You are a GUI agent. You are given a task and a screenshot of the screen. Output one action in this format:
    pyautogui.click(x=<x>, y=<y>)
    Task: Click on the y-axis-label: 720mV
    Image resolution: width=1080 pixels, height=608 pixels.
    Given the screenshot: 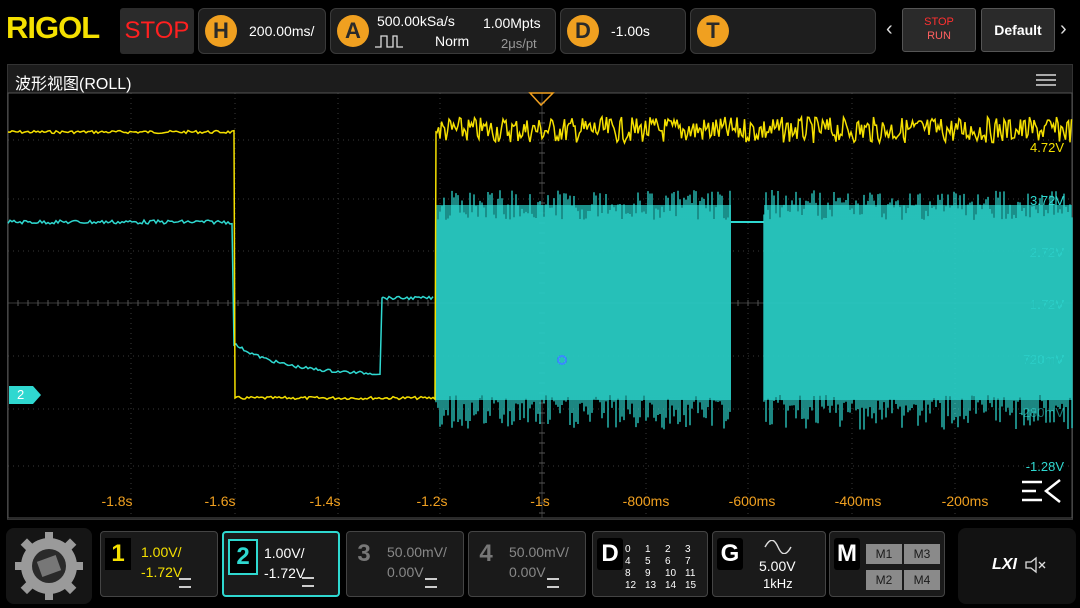 What is the action you would take?
    pyautogui.click(x=1044, y=359)
    